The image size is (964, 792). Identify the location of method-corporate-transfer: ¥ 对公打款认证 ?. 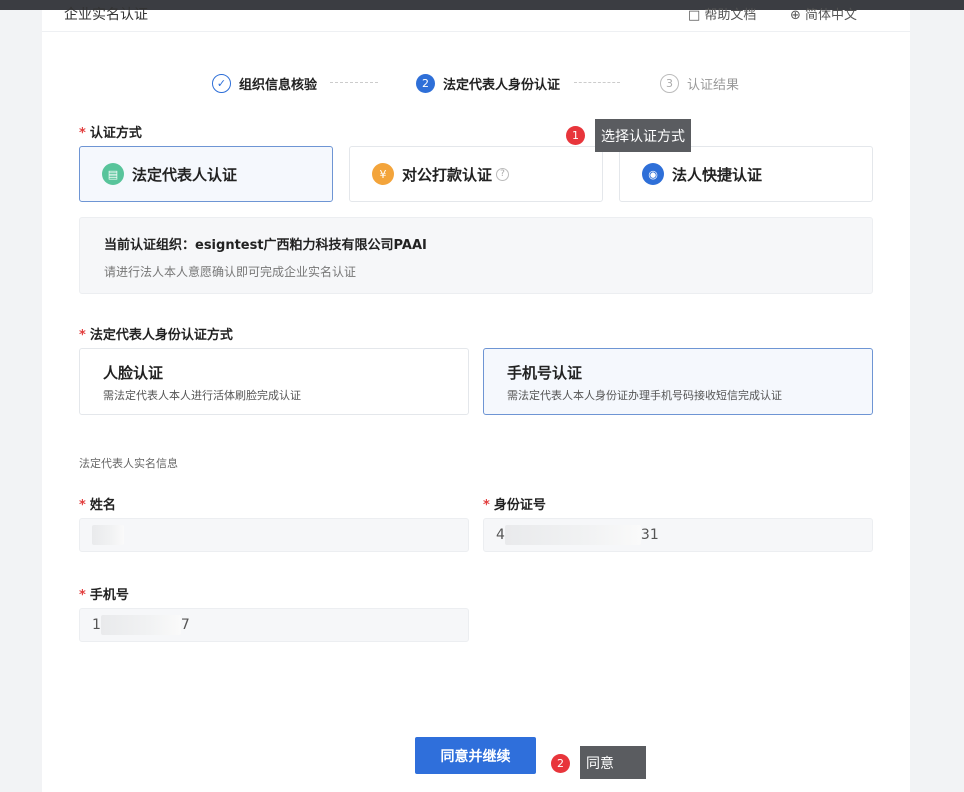
(476, 174).